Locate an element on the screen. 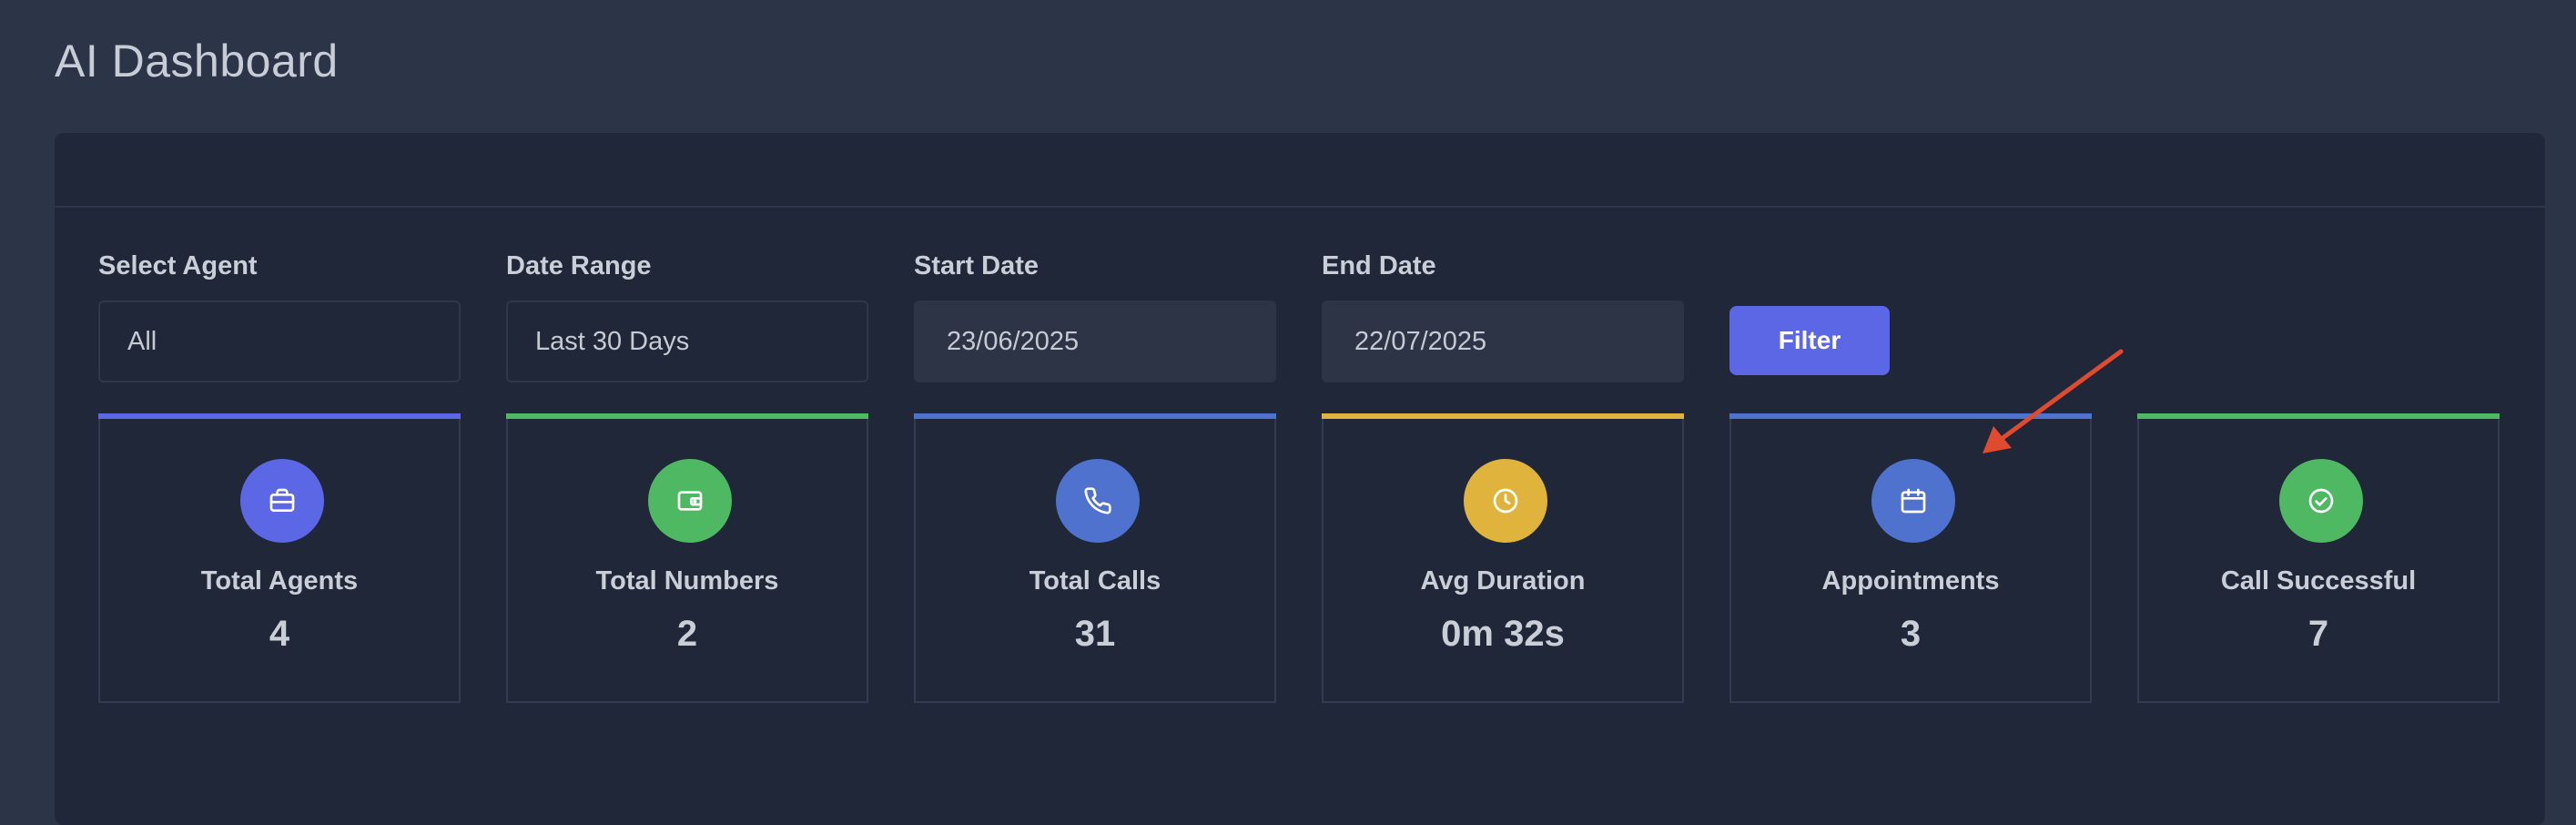  phone-icon is located at coordinates (1098, 501).